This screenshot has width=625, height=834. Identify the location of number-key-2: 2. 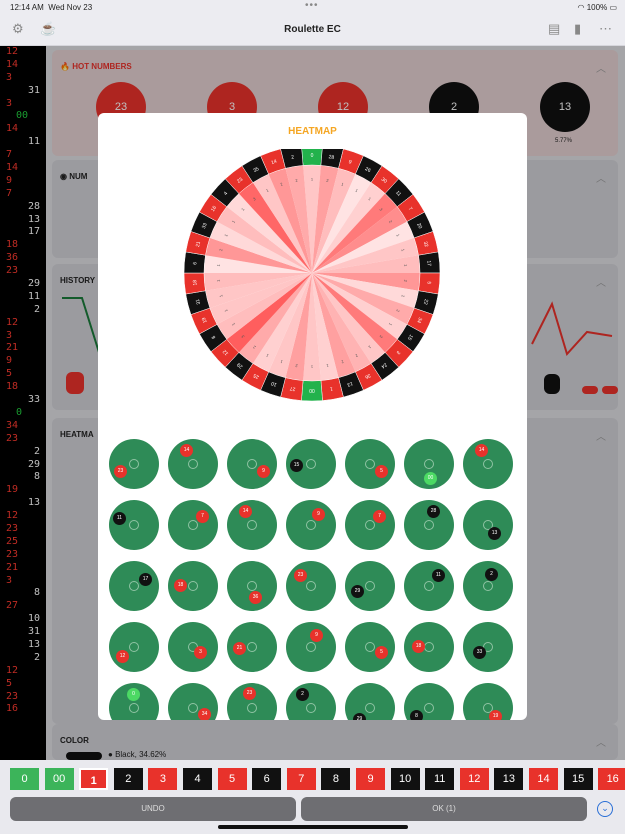
(128, 779).